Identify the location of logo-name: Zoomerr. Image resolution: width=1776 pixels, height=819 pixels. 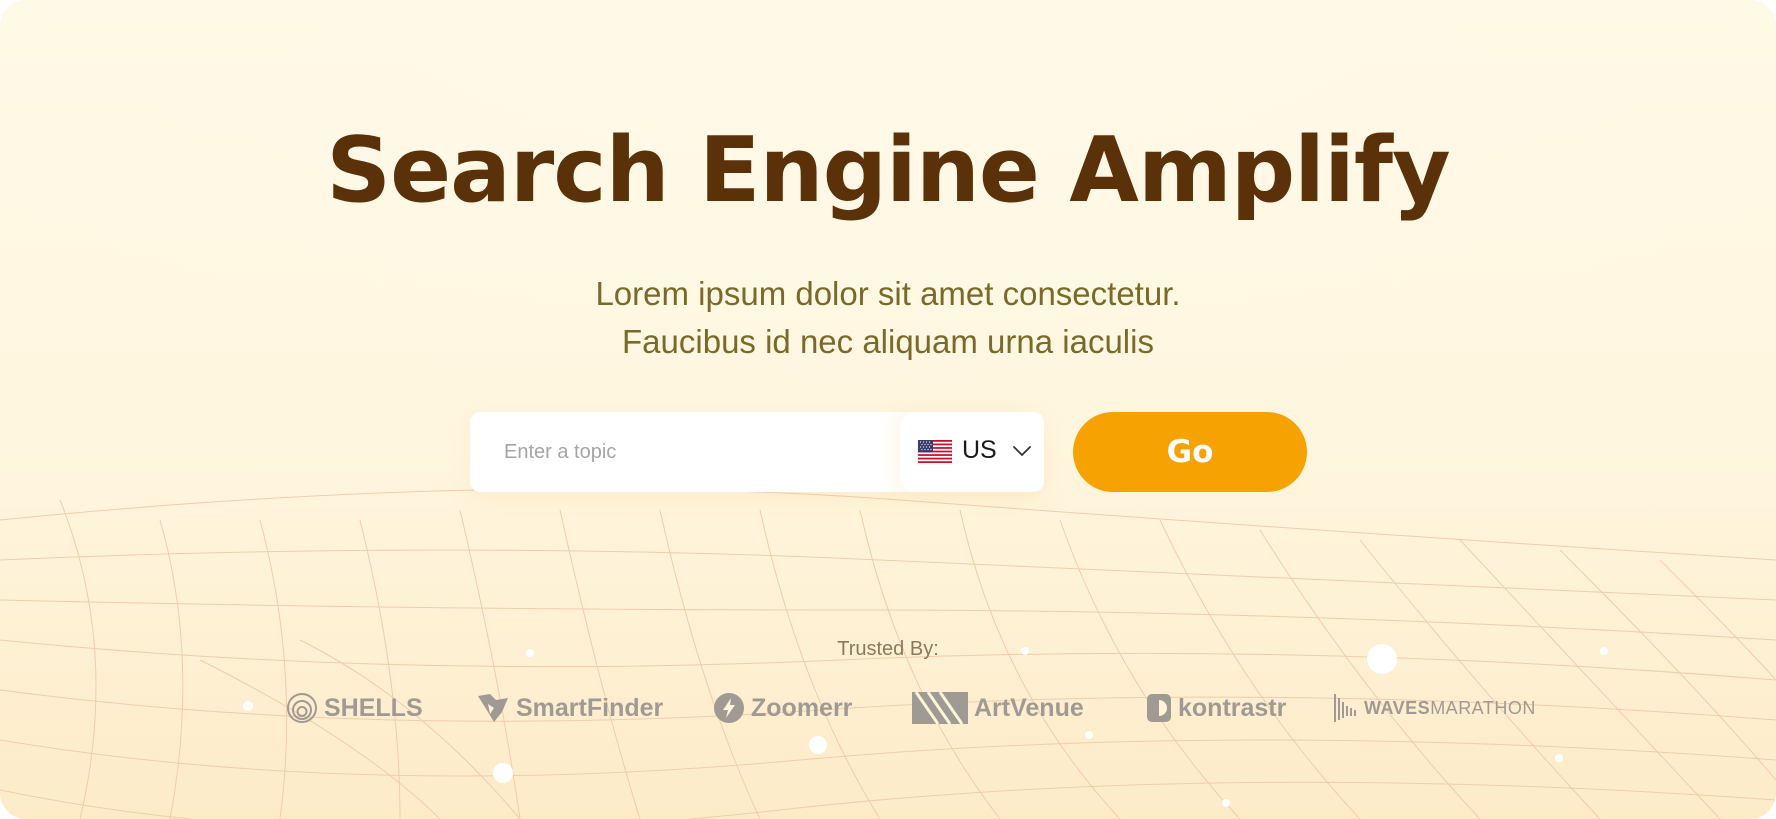
(802, 707).